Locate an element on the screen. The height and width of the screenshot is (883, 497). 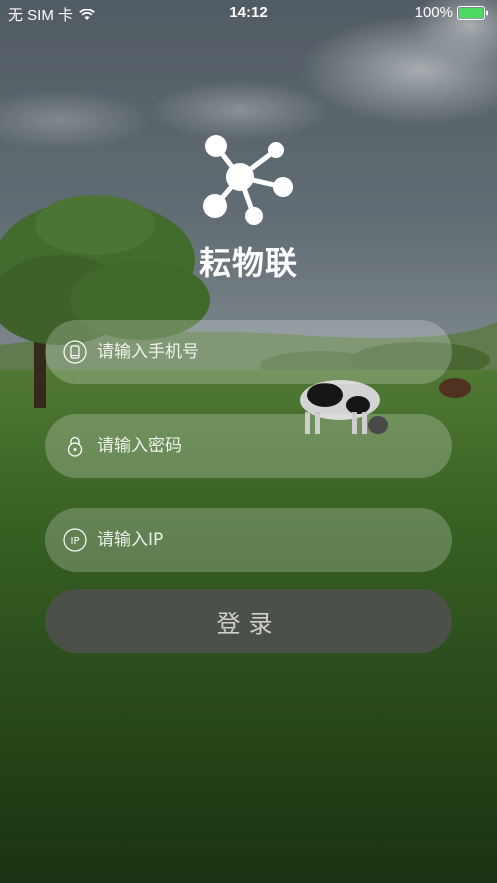
status-bar: 无 SIM 卡 14:12 100% is located at coordinates (248, 13).